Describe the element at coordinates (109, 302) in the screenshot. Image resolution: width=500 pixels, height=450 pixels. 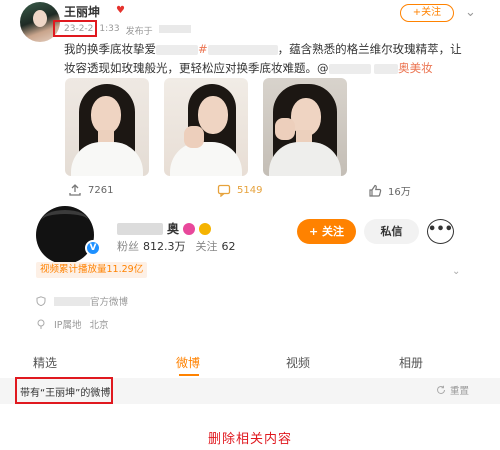
I see `official-label: 官方微博` at that location.